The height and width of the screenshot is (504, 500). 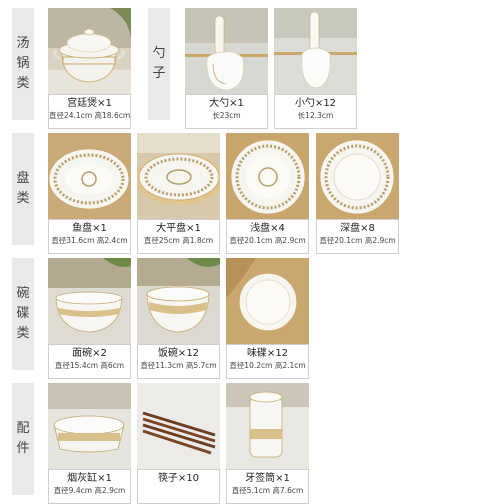 I want to click on category-char: 碗, so click(x=23, y=293).